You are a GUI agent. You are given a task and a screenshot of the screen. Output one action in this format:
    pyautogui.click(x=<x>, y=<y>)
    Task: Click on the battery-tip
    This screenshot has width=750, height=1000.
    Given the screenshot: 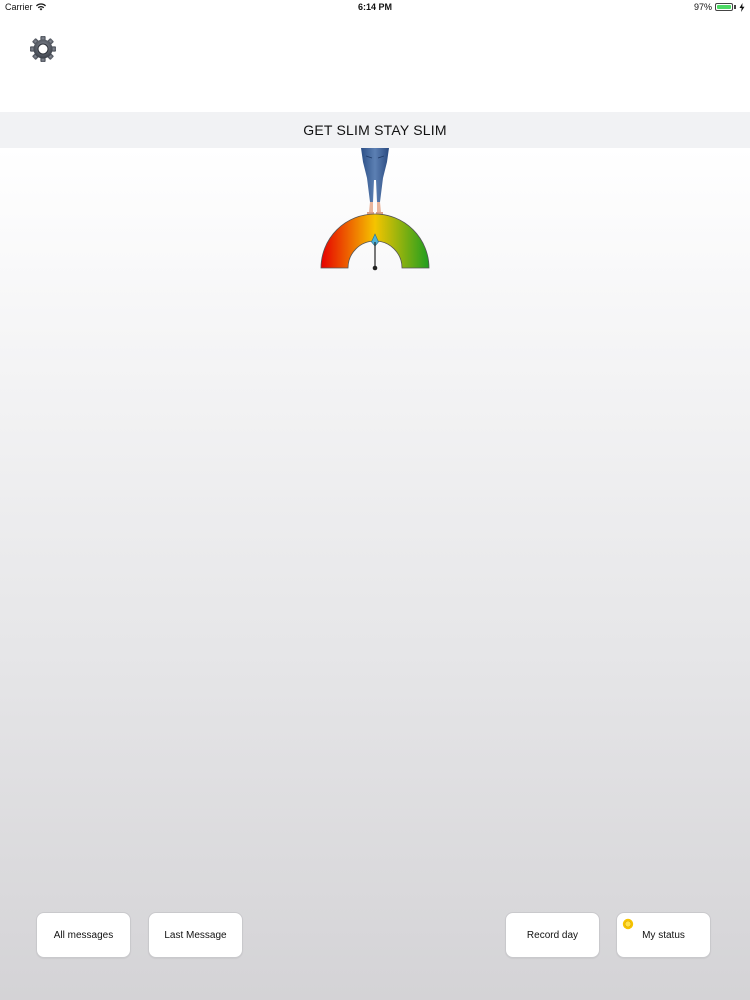 What is the action you would take?
    pyautogui.click(x=735, y=7)
    